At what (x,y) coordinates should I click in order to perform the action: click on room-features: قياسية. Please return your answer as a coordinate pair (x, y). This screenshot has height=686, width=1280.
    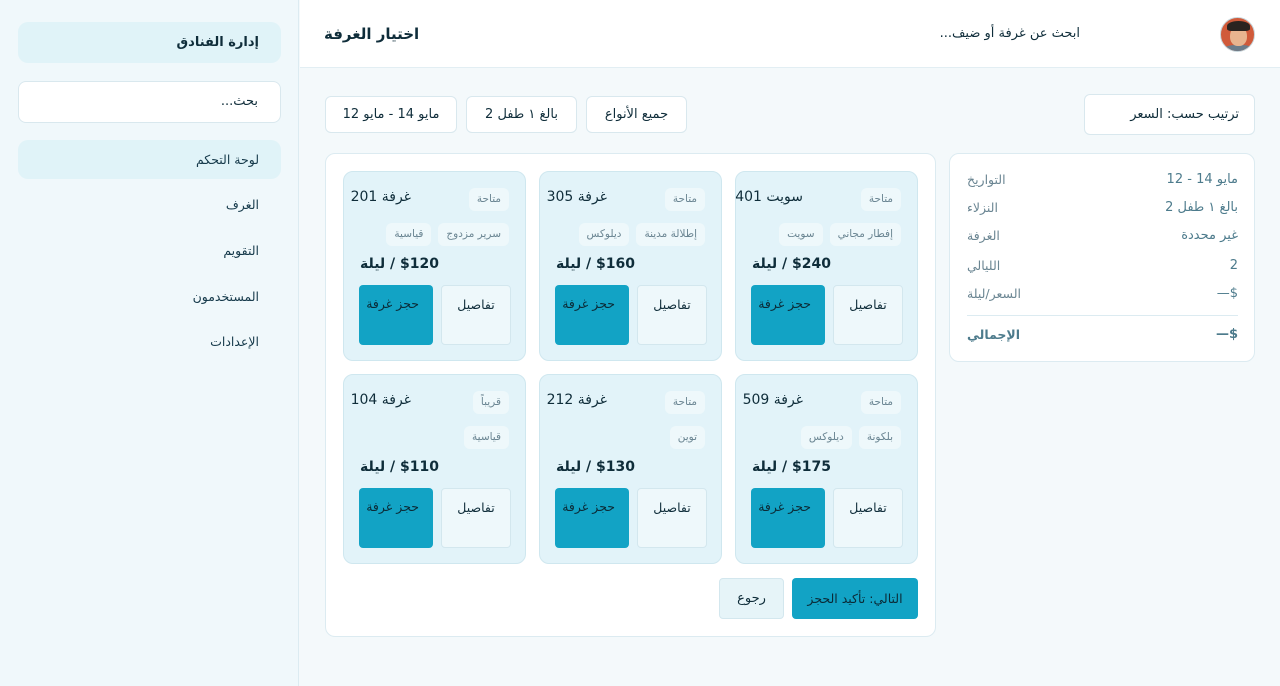
    Looking at the image, I should click on (433, 438).